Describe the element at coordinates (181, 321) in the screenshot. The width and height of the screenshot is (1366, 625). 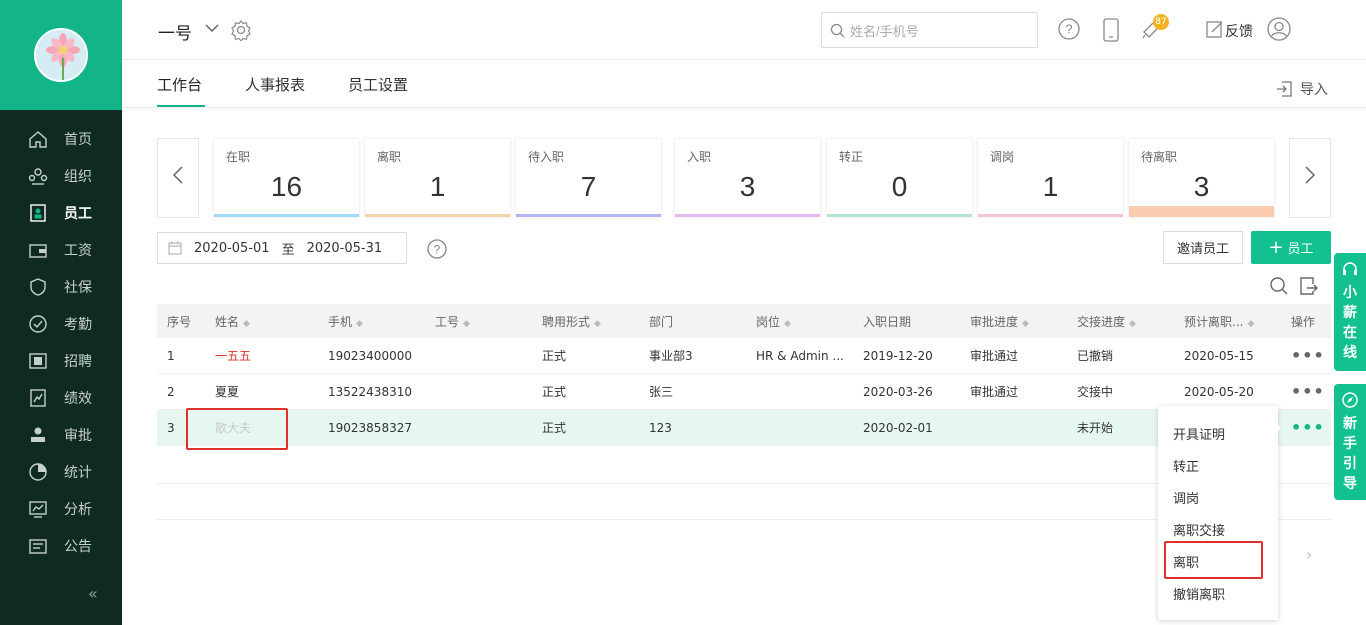
I see `column-header: 序号` at that location.